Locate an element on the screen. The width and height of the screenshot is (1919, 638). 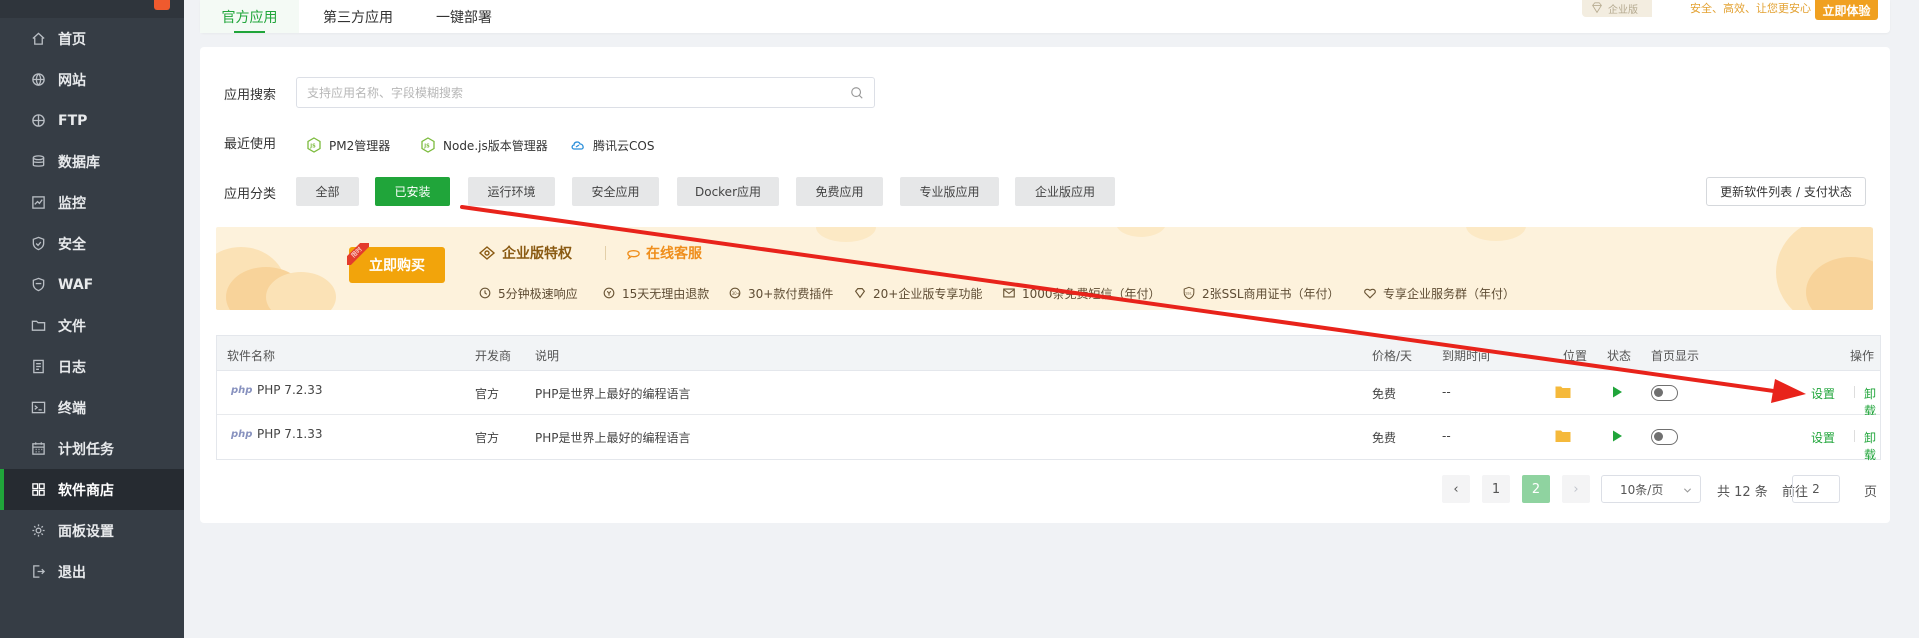
sidebar-item-monitor: 监控 is located at coordinates (92, 202).